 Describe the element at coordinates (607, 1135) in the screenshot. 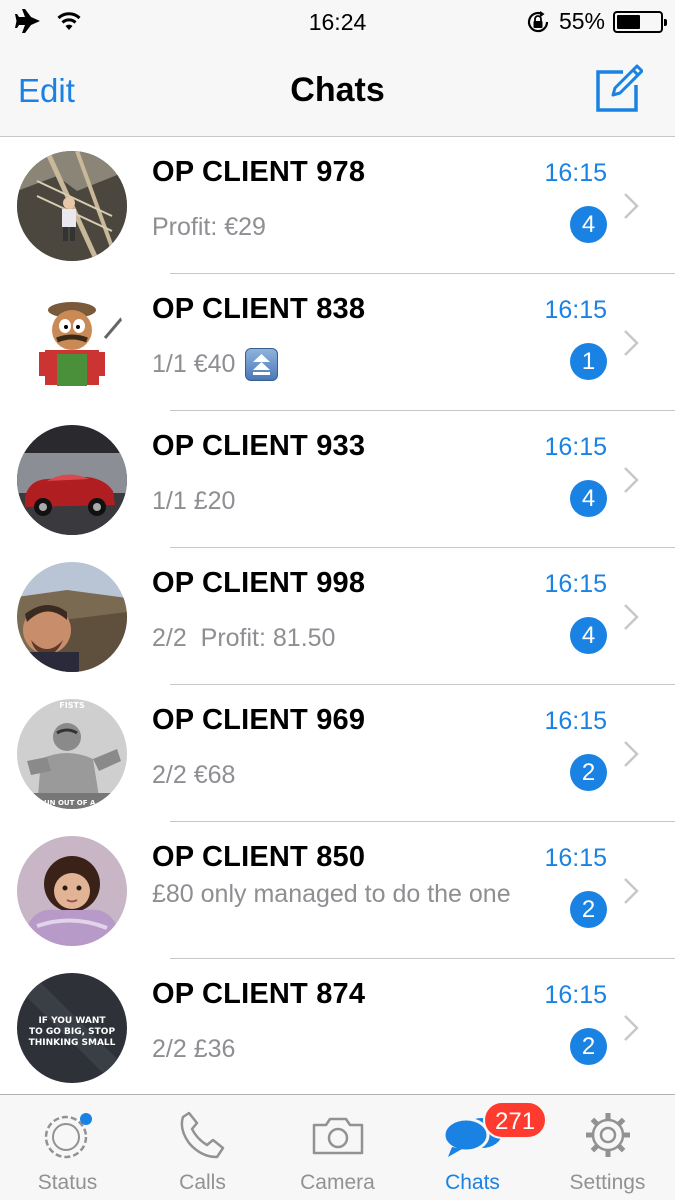

I see `gear-icon` at that location.